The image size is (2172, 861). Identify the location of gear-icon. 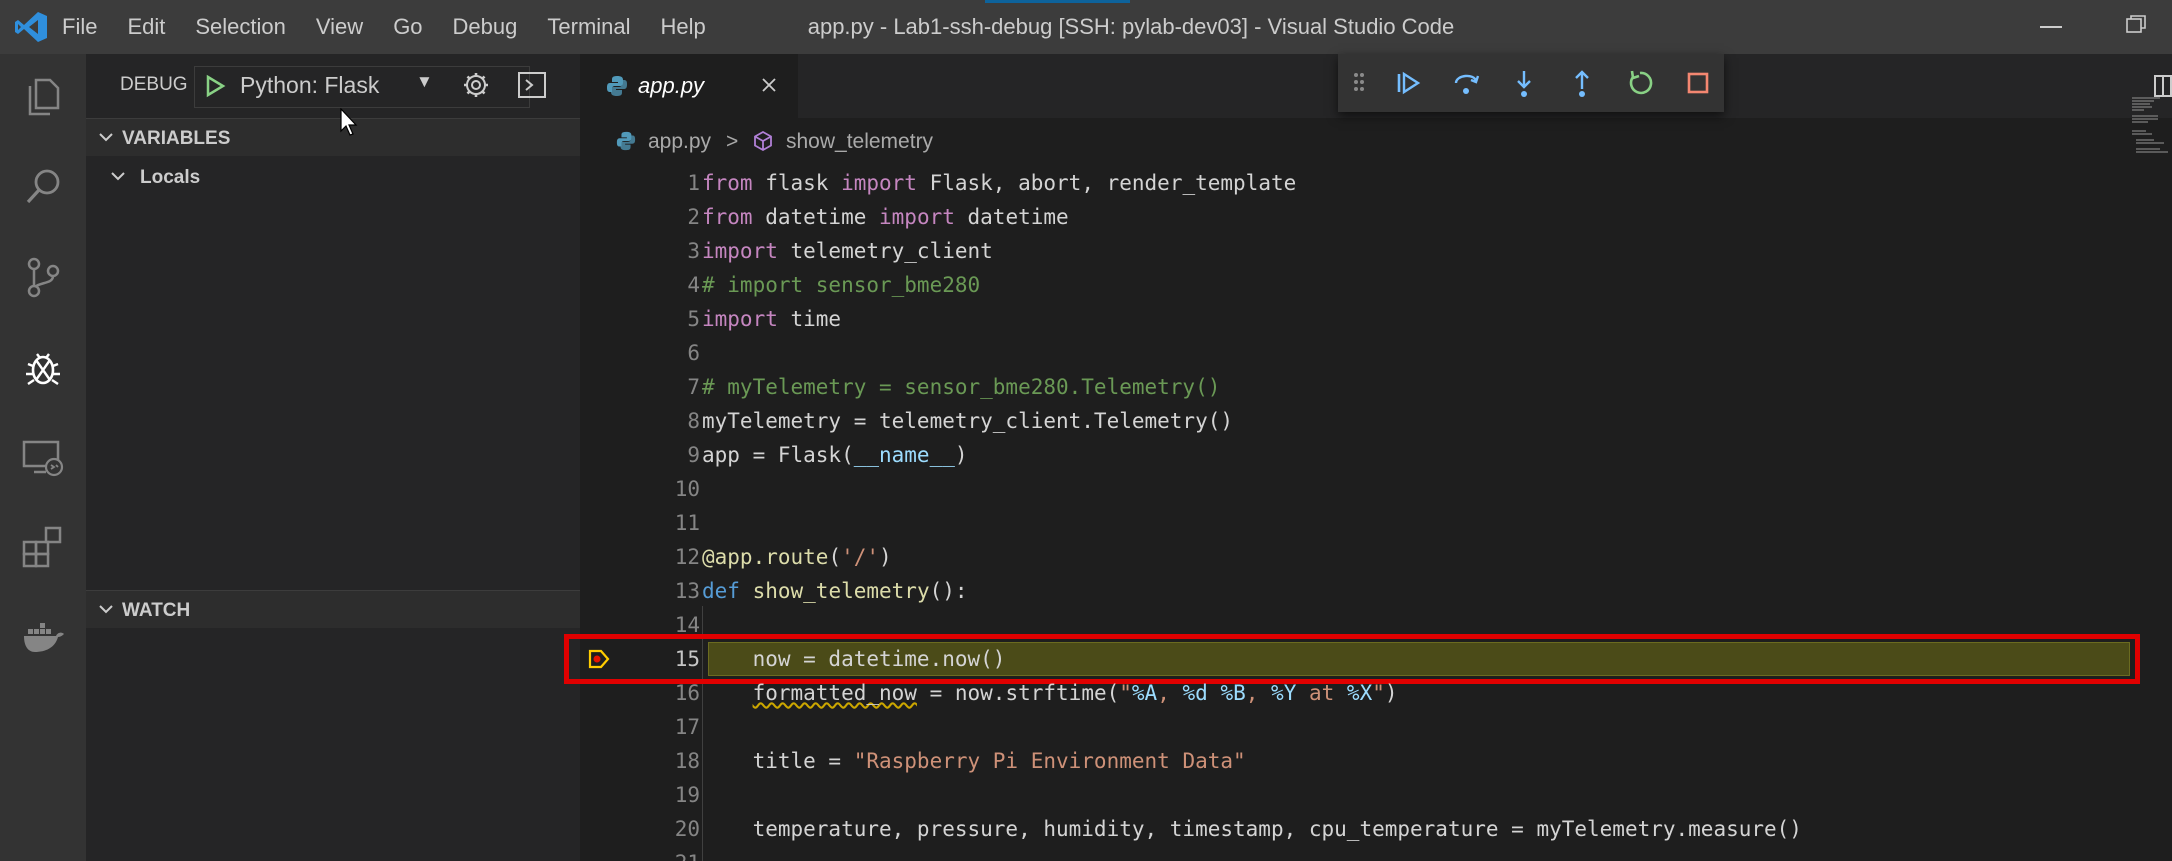
(476, 85).